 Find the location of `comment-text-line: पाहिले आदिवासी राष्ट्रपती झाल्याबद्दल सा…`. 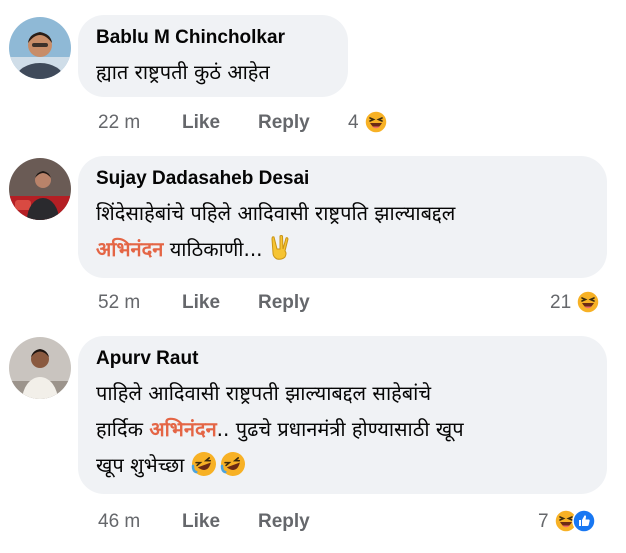

comment-text-line: पाहिले आदिवासी राष्ट्रपती झाल्याबद्दल सा… is located at coordinates (264, 393).